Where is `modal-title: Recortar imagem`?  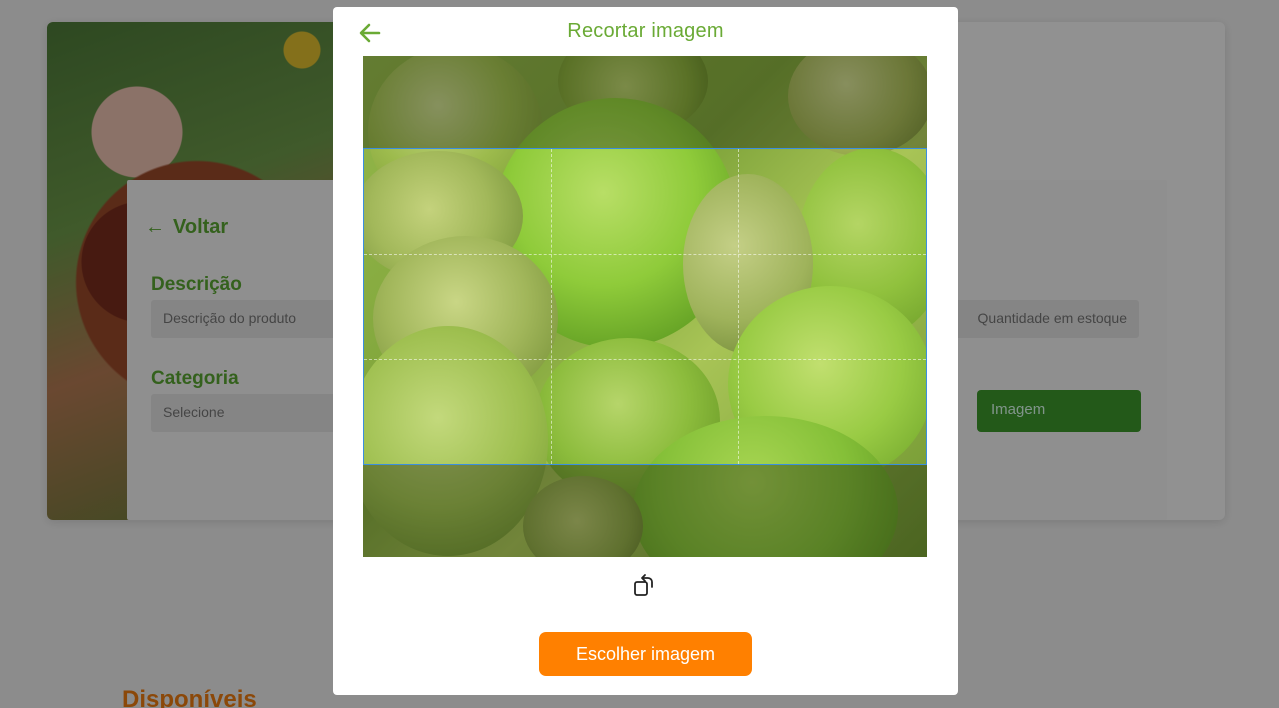 modal-title: Recortar imagem is located at coordinates (645, 31).